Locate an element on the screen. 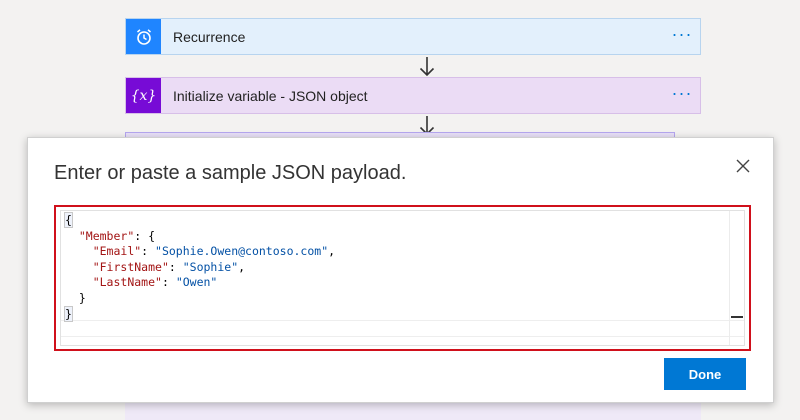  punctuation: : { is located at coordinates (145, 235).